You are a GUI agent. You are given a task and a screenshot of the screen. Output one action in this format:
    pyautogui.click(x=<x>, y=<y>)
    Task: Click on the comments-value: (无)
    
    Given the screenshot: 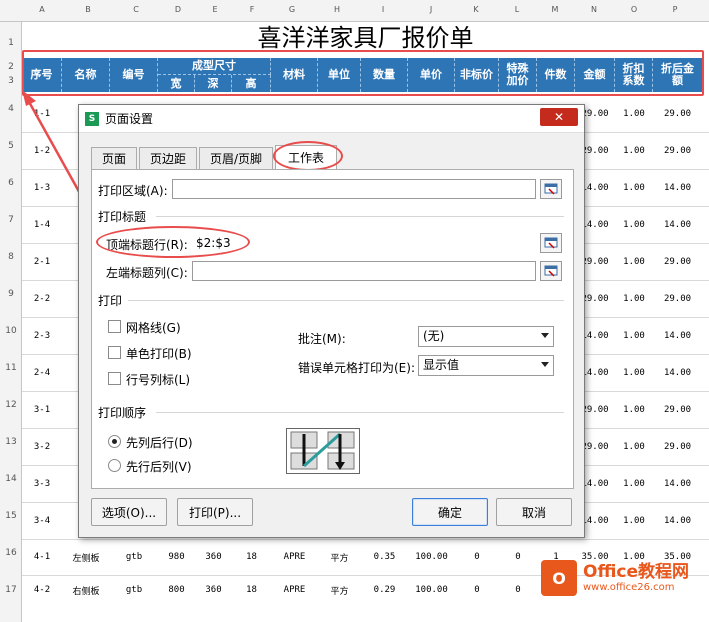 What is the action you would take?
    pyautogui.click(x=434, y=336)
    